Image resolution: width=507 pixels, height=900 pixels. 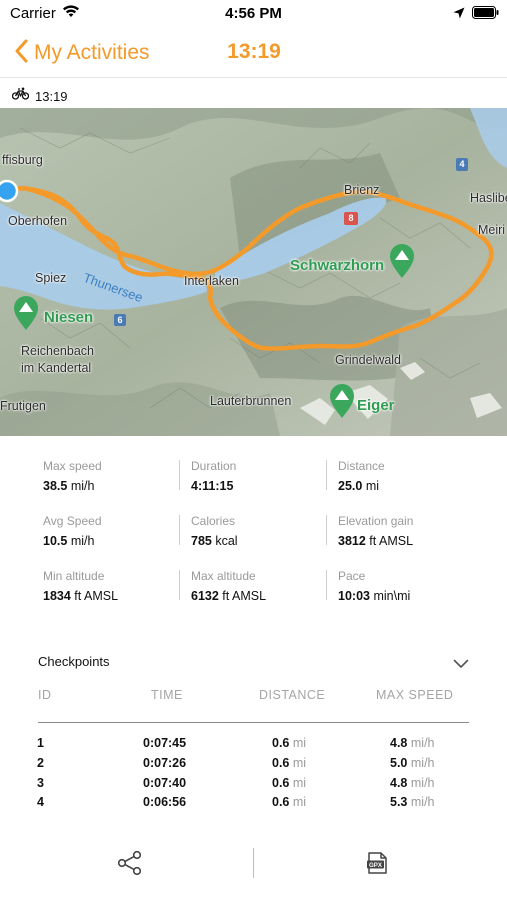 I want to click on stat-label: Elevation gain, so click(x=376, y=521).